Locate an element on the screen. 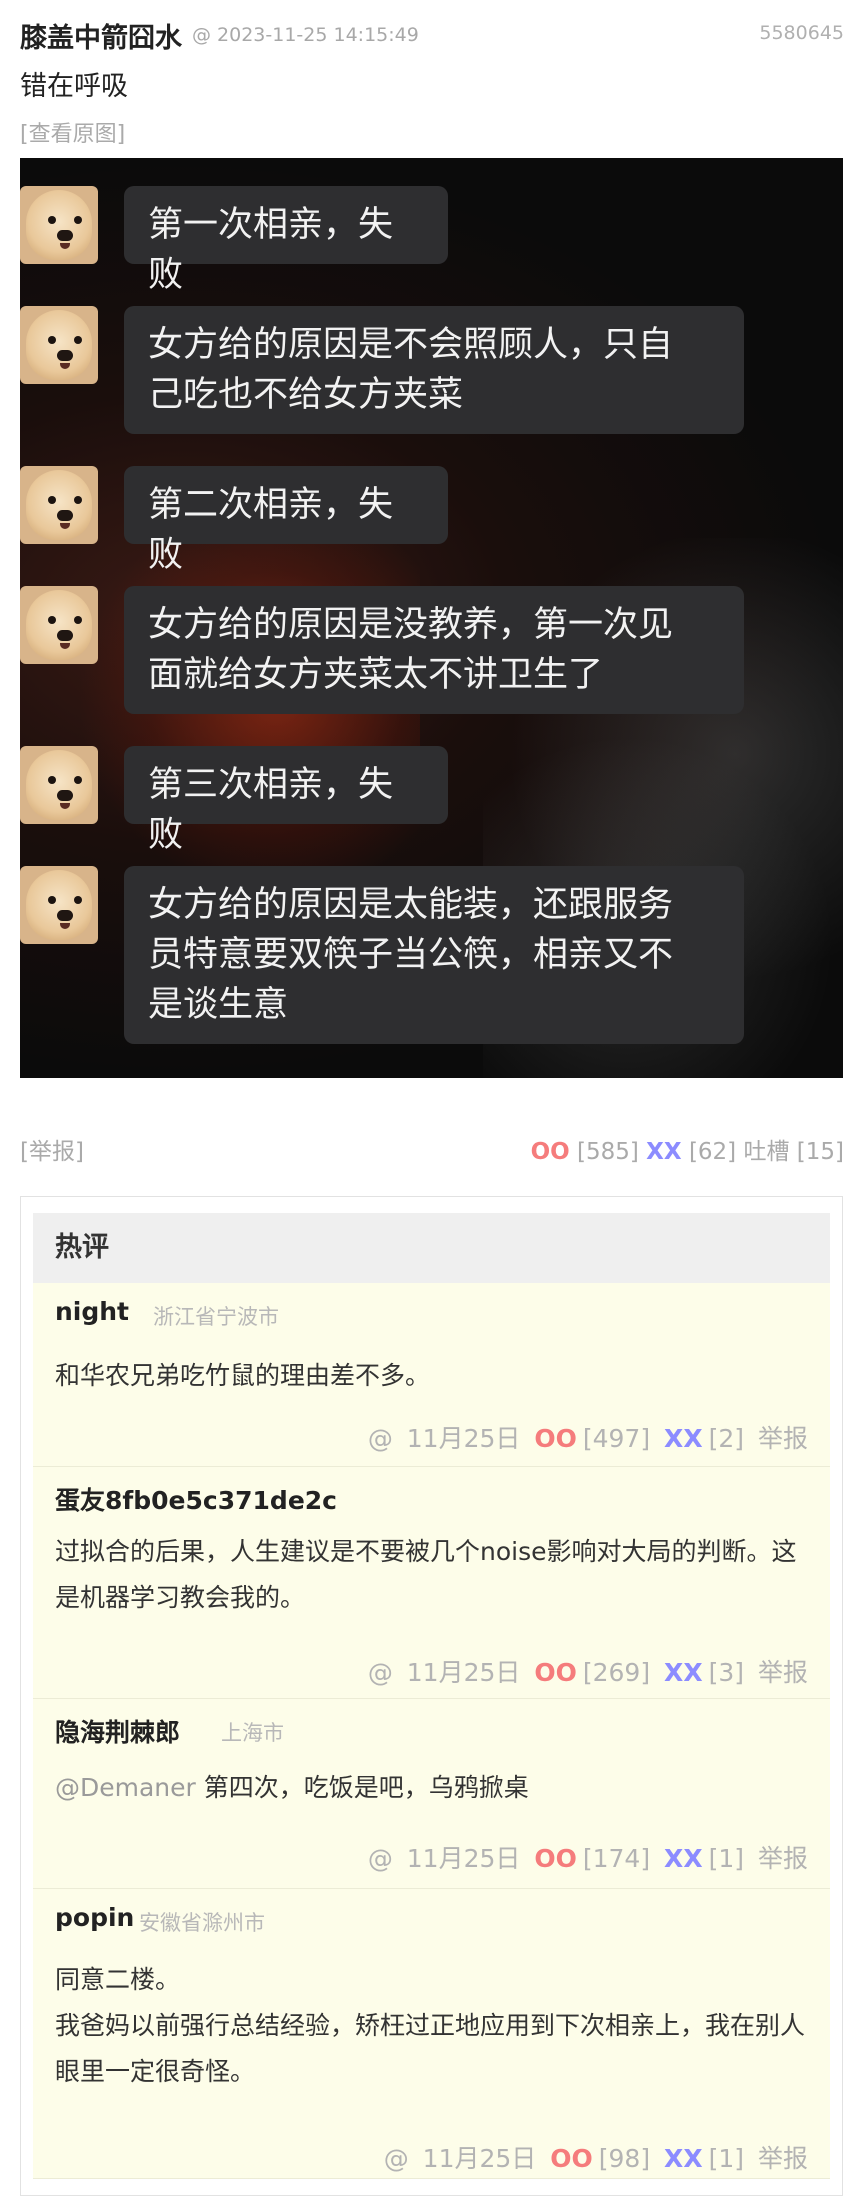 This screenshot has height=2196, width=864. comment-author: popin is located at coordinates (94, 1917).